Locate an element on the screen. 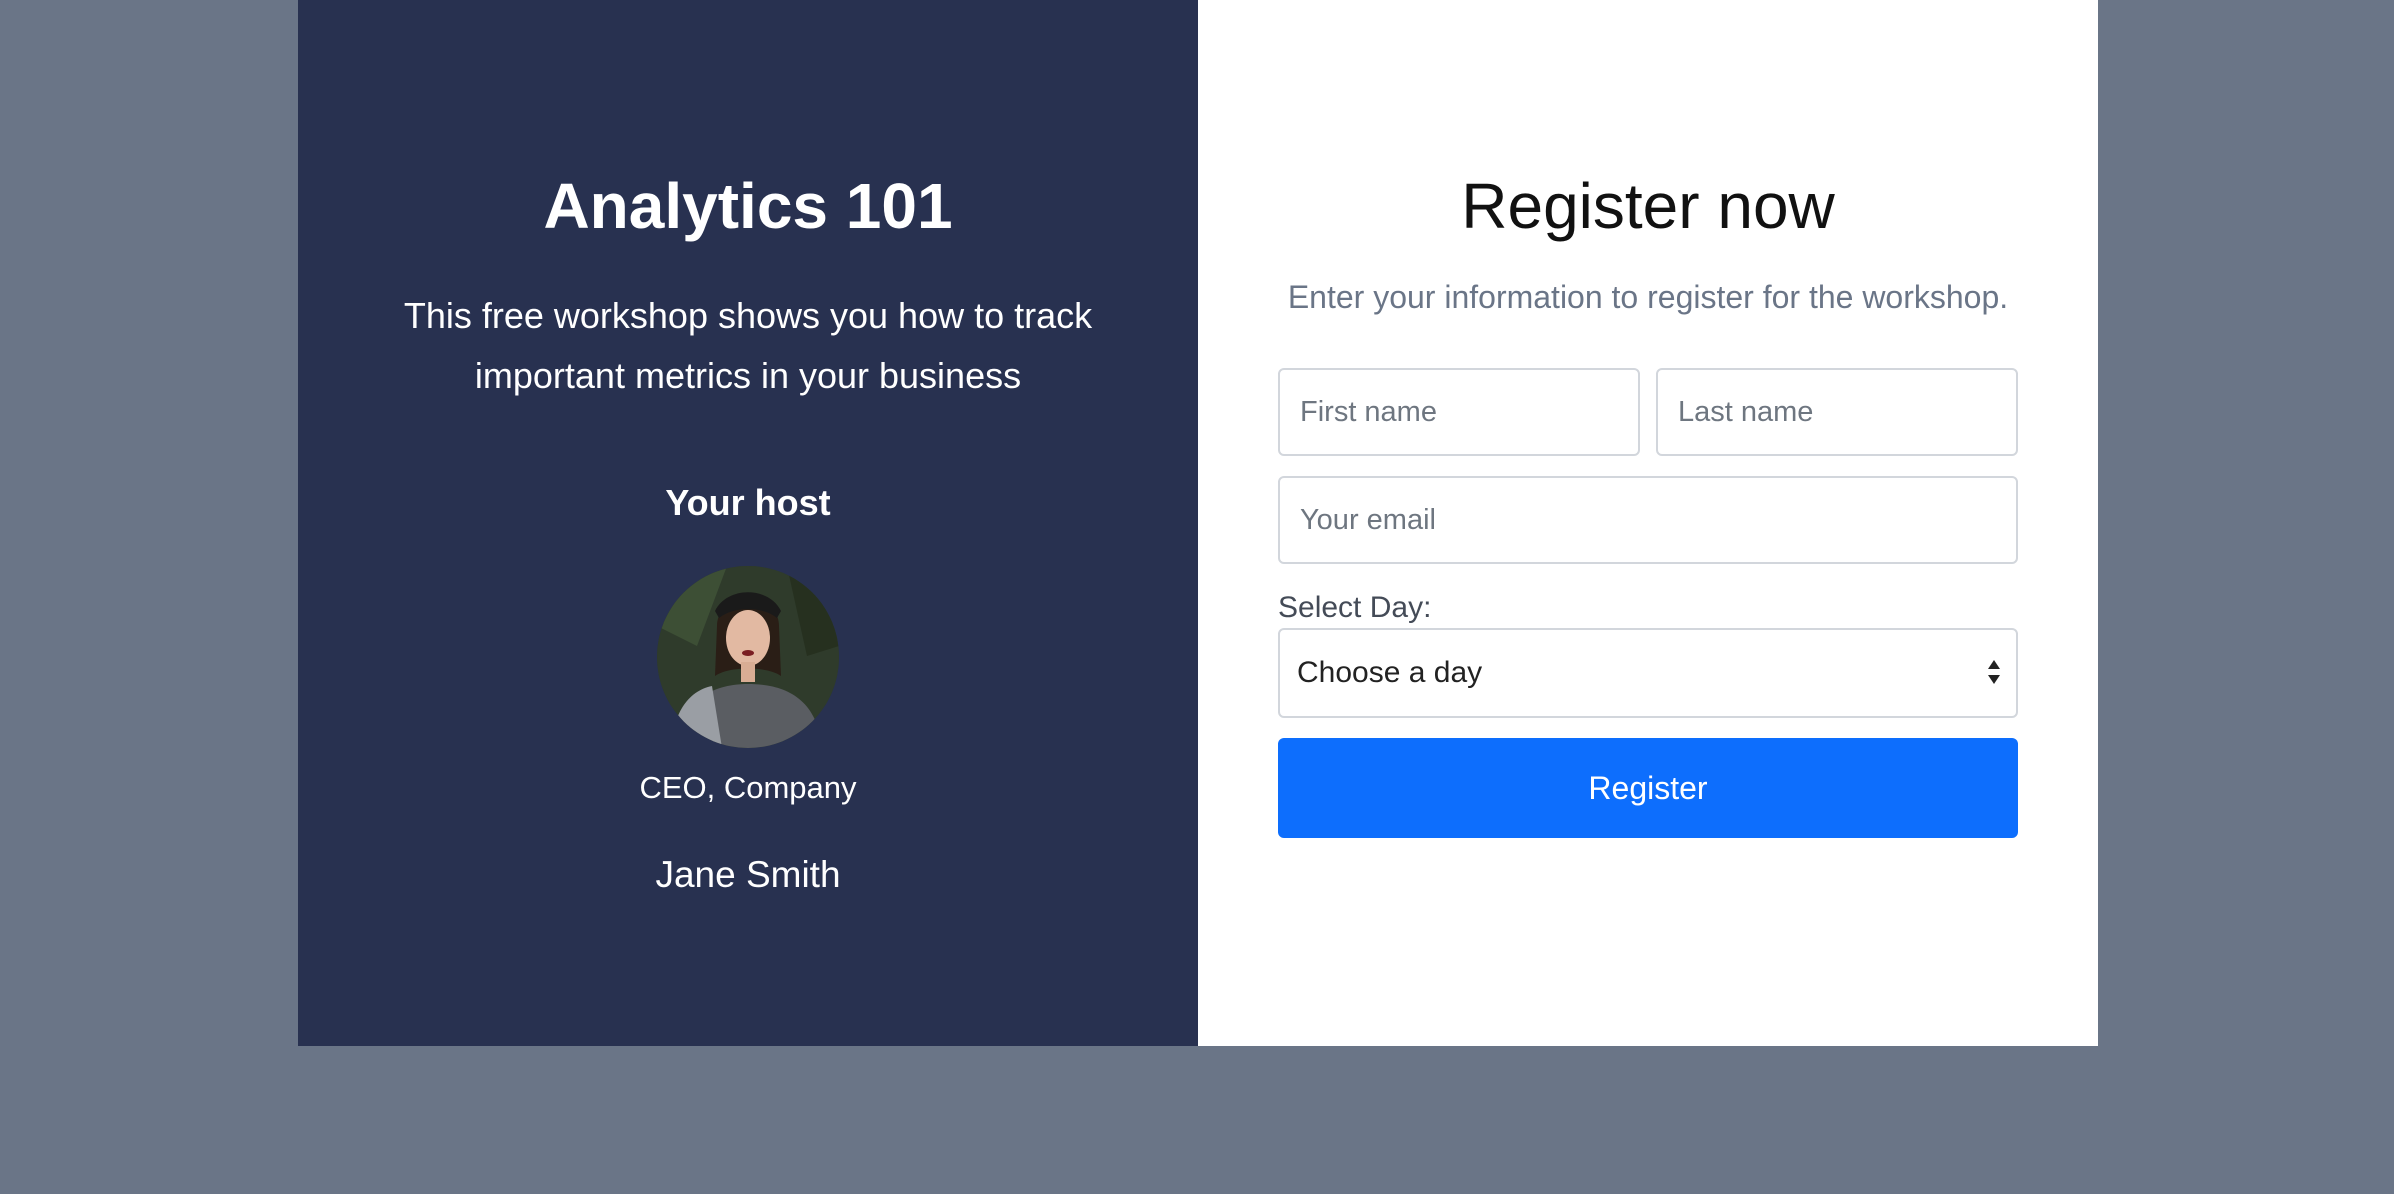  day-select: Choose a day is located at coordinates (1648, 673).